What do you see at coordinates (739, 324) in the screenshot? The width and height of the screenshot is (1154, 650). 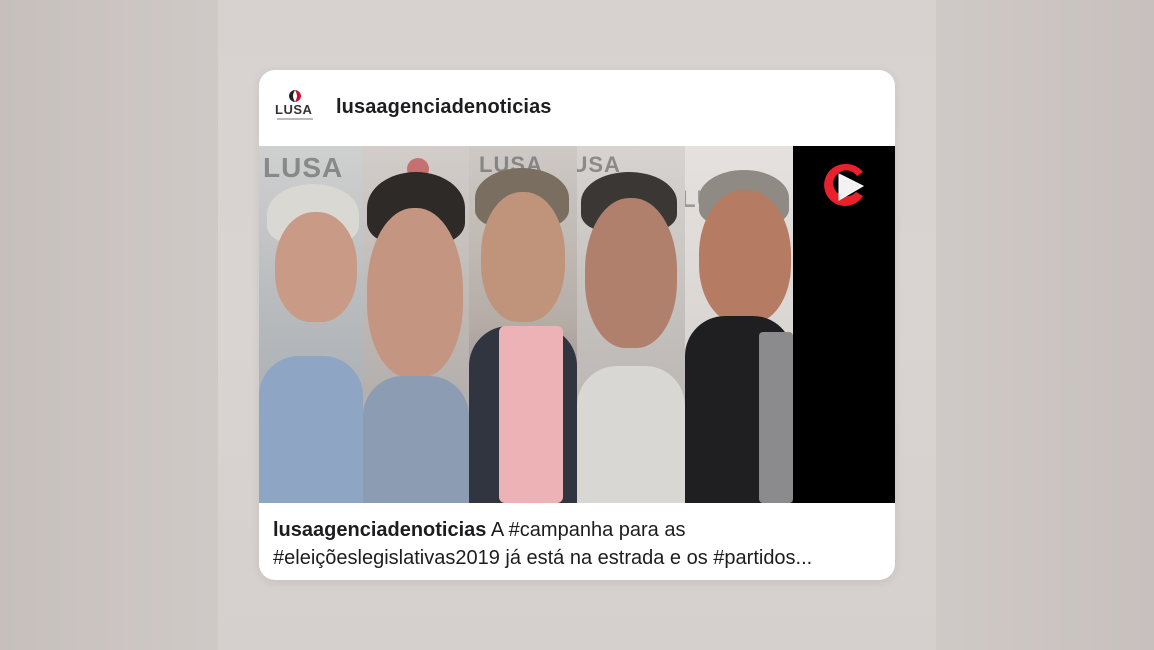 I see `video-strip-5: LUSA` at bounding box center [739, 324].